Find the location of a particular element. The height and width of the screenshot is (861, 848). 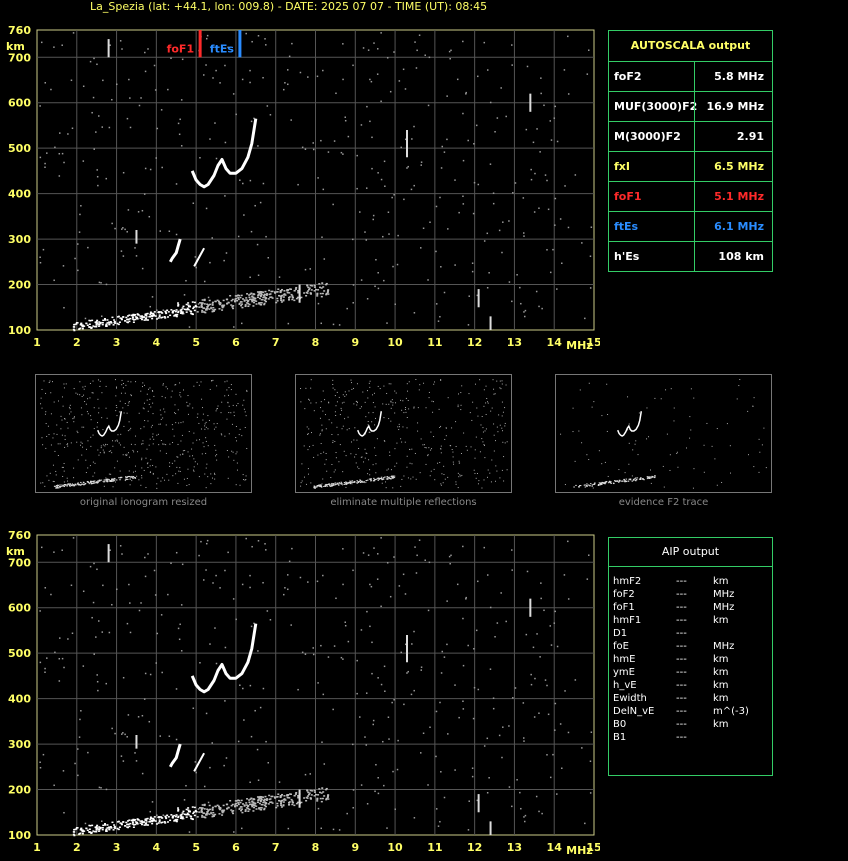

aip-param-unit: km is located at coordinates (721, 724).